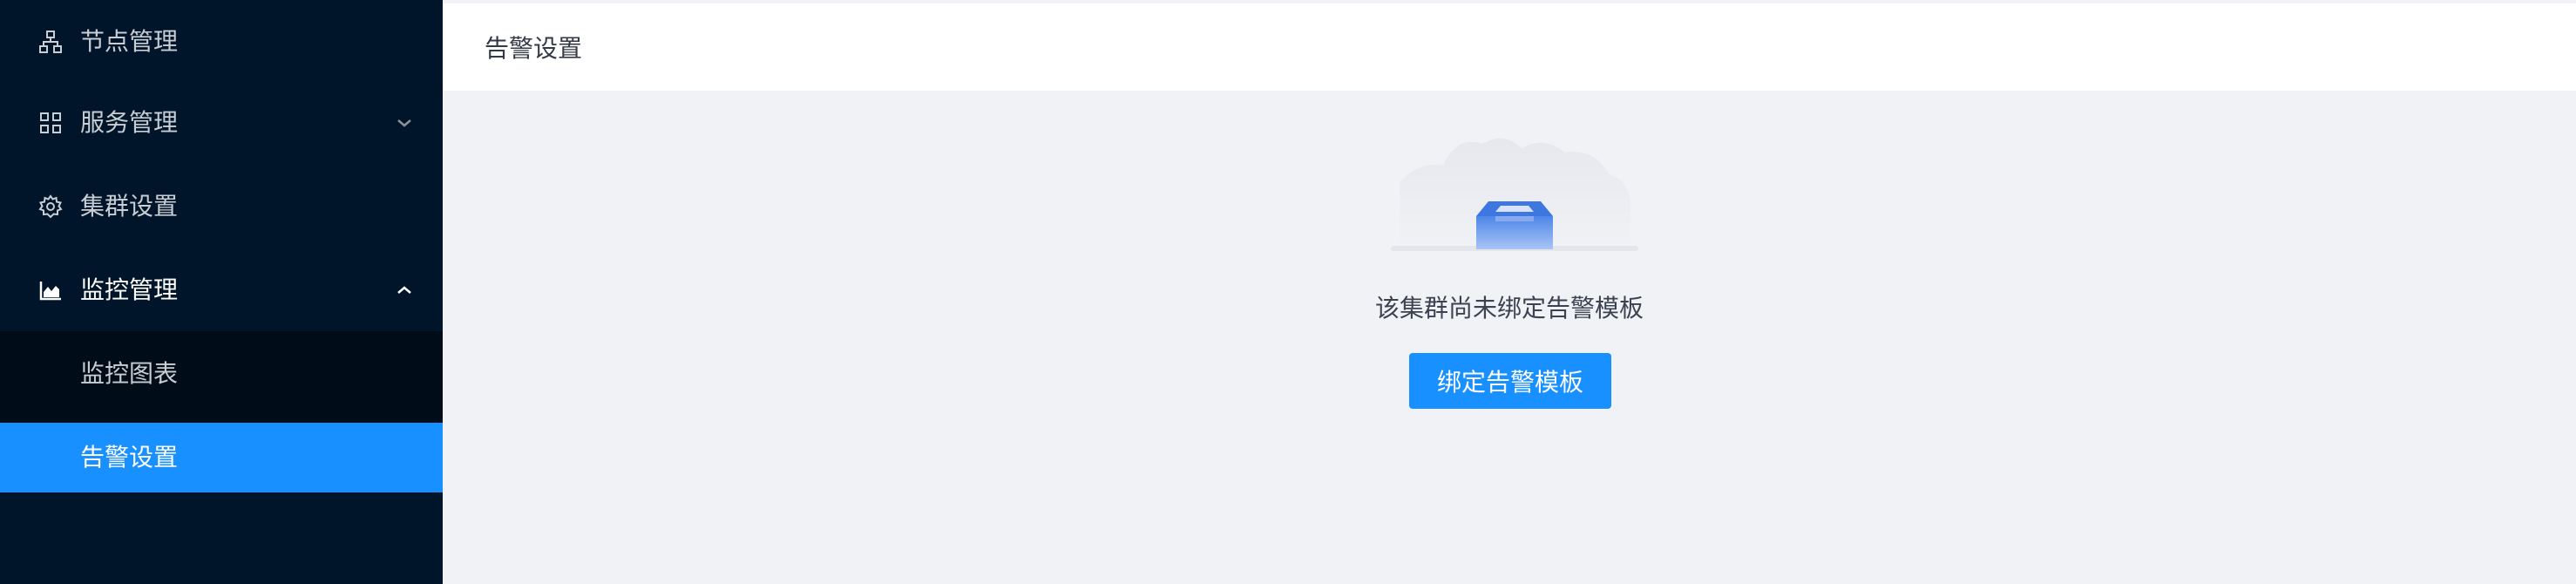  What do you see at coordinates (222, 206) in the screenshot?
I see `sidebar-item-cluster-settings: 集群设置` at bounding box center [222, 206].